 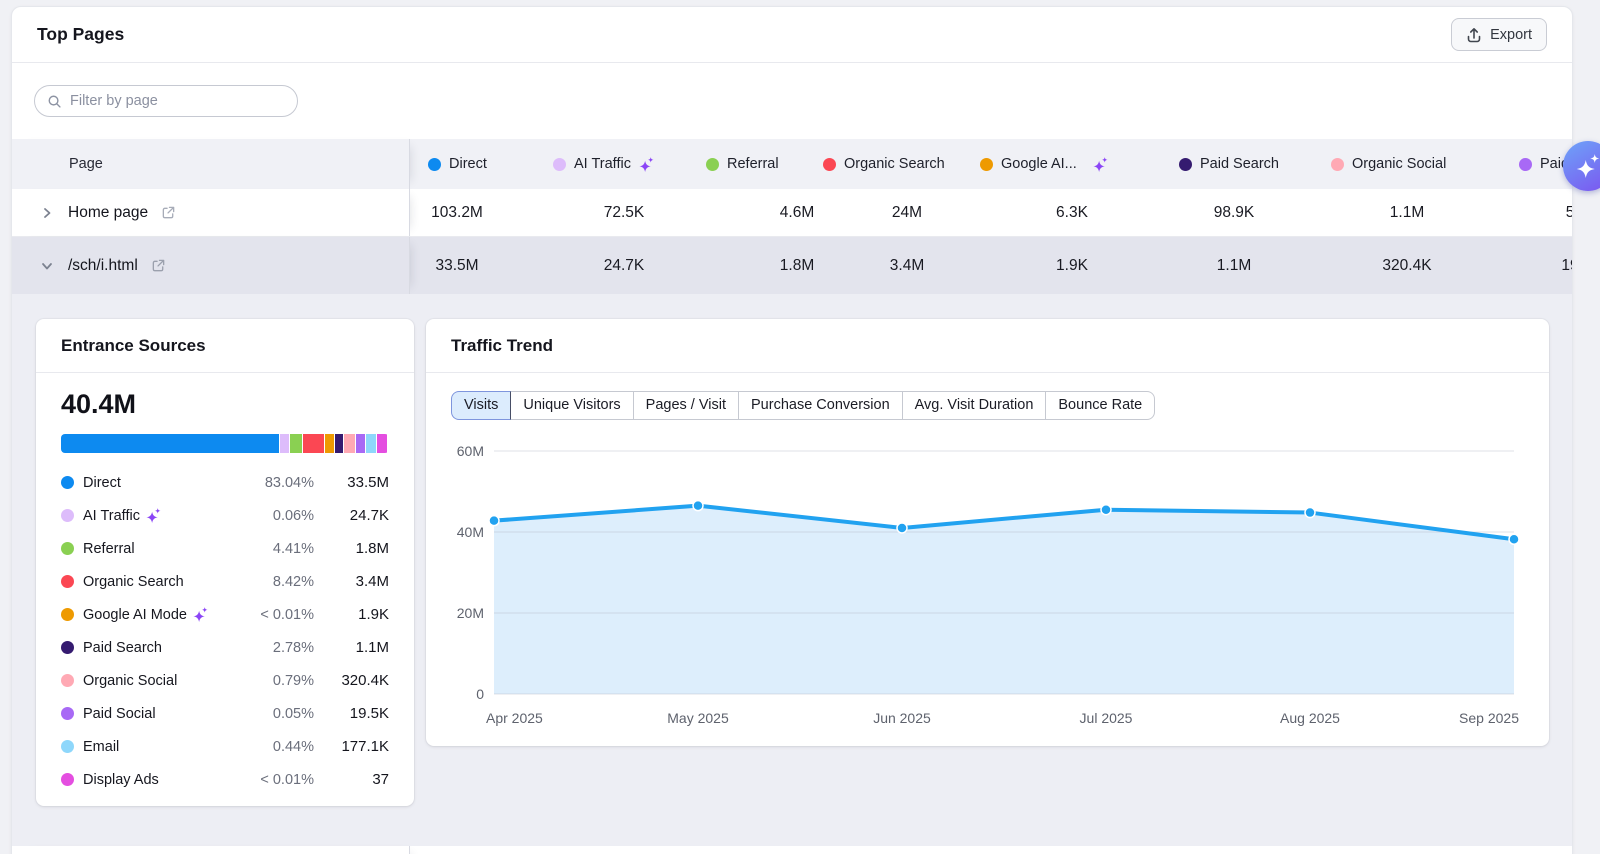 What do you see at coordinates (122, 516) in the screenshot?
I see `source-label: AI Traffic` at bounding box center [122, 516].